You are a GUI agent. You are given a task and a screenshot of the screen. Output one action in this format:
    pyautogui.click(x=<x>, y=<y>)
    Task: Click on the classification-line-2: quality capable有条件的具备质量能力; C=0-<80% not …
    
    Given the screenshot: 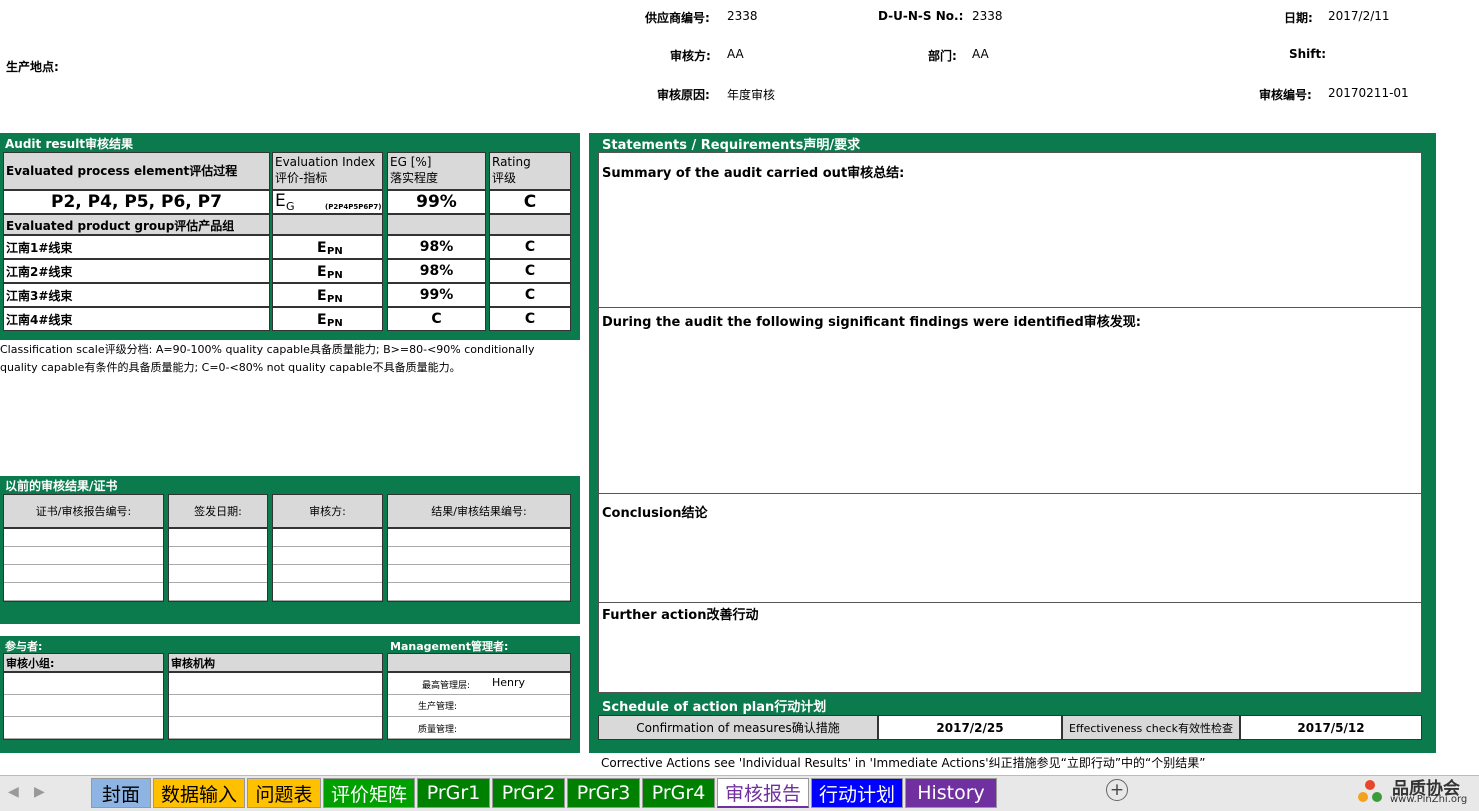 What is the action you would take?
    pyautogui.click(x=230, y=367)
    